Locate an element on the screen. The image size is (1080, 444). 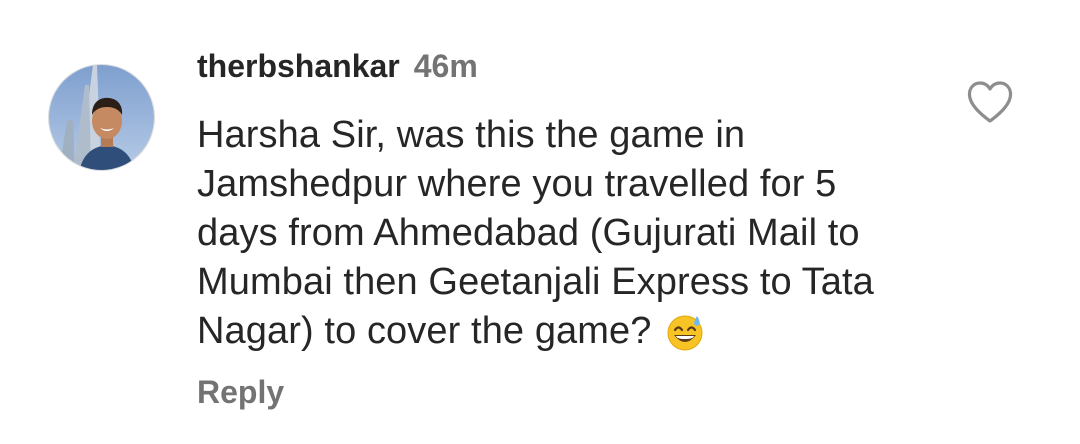
avatar-image is located at coordinates (101, 117).